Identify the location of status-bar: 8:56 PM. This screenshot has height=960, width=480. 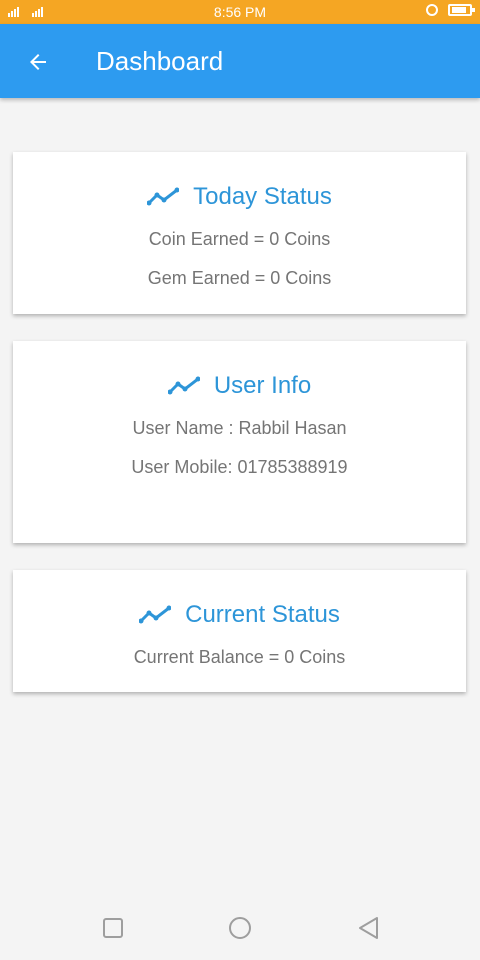
(240, 12).